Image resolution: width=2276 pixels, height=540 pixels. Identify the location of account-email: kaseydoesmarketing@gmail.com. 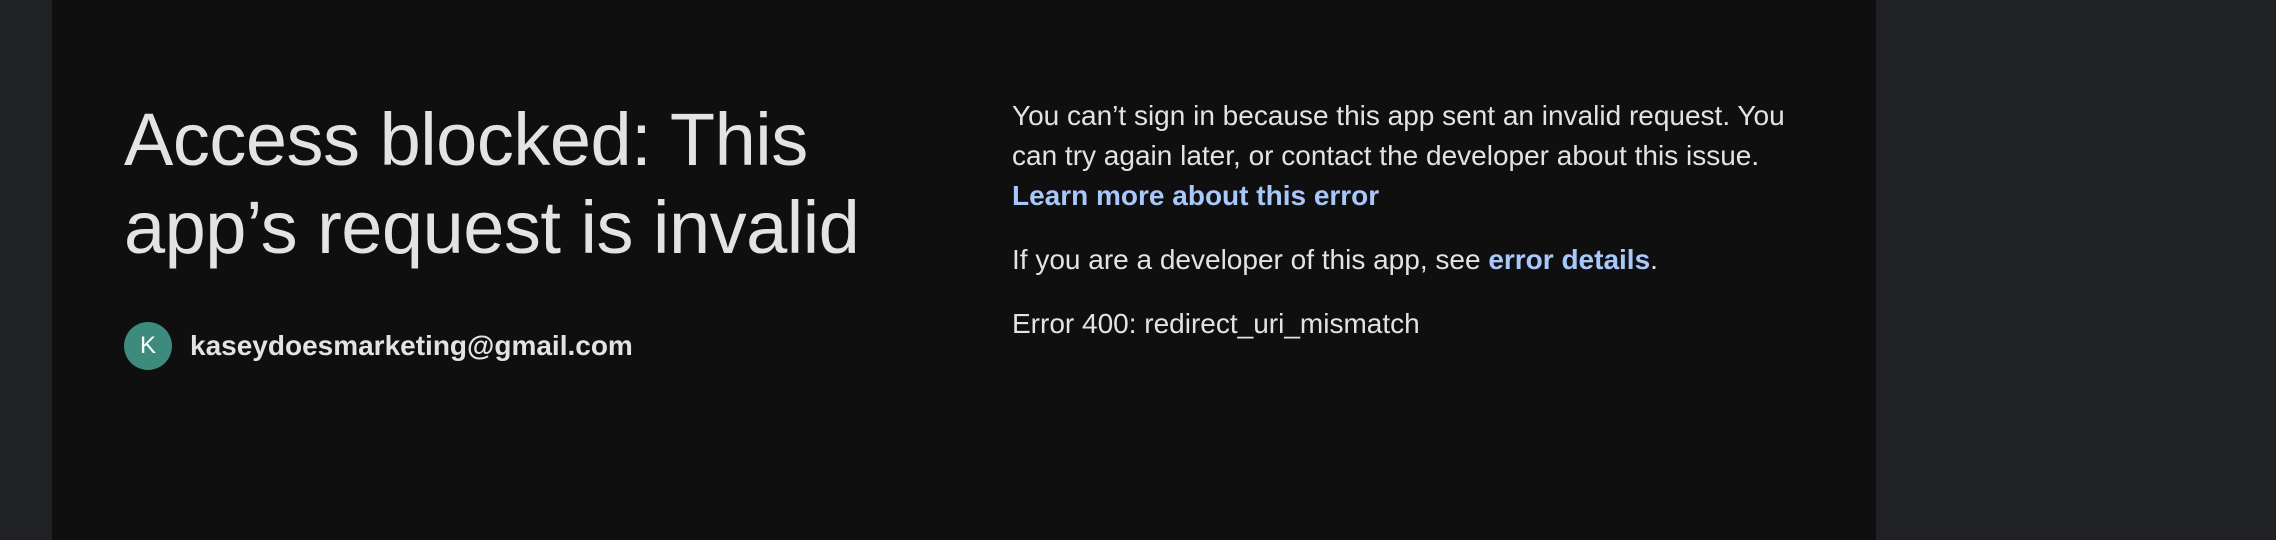
(411, 345).